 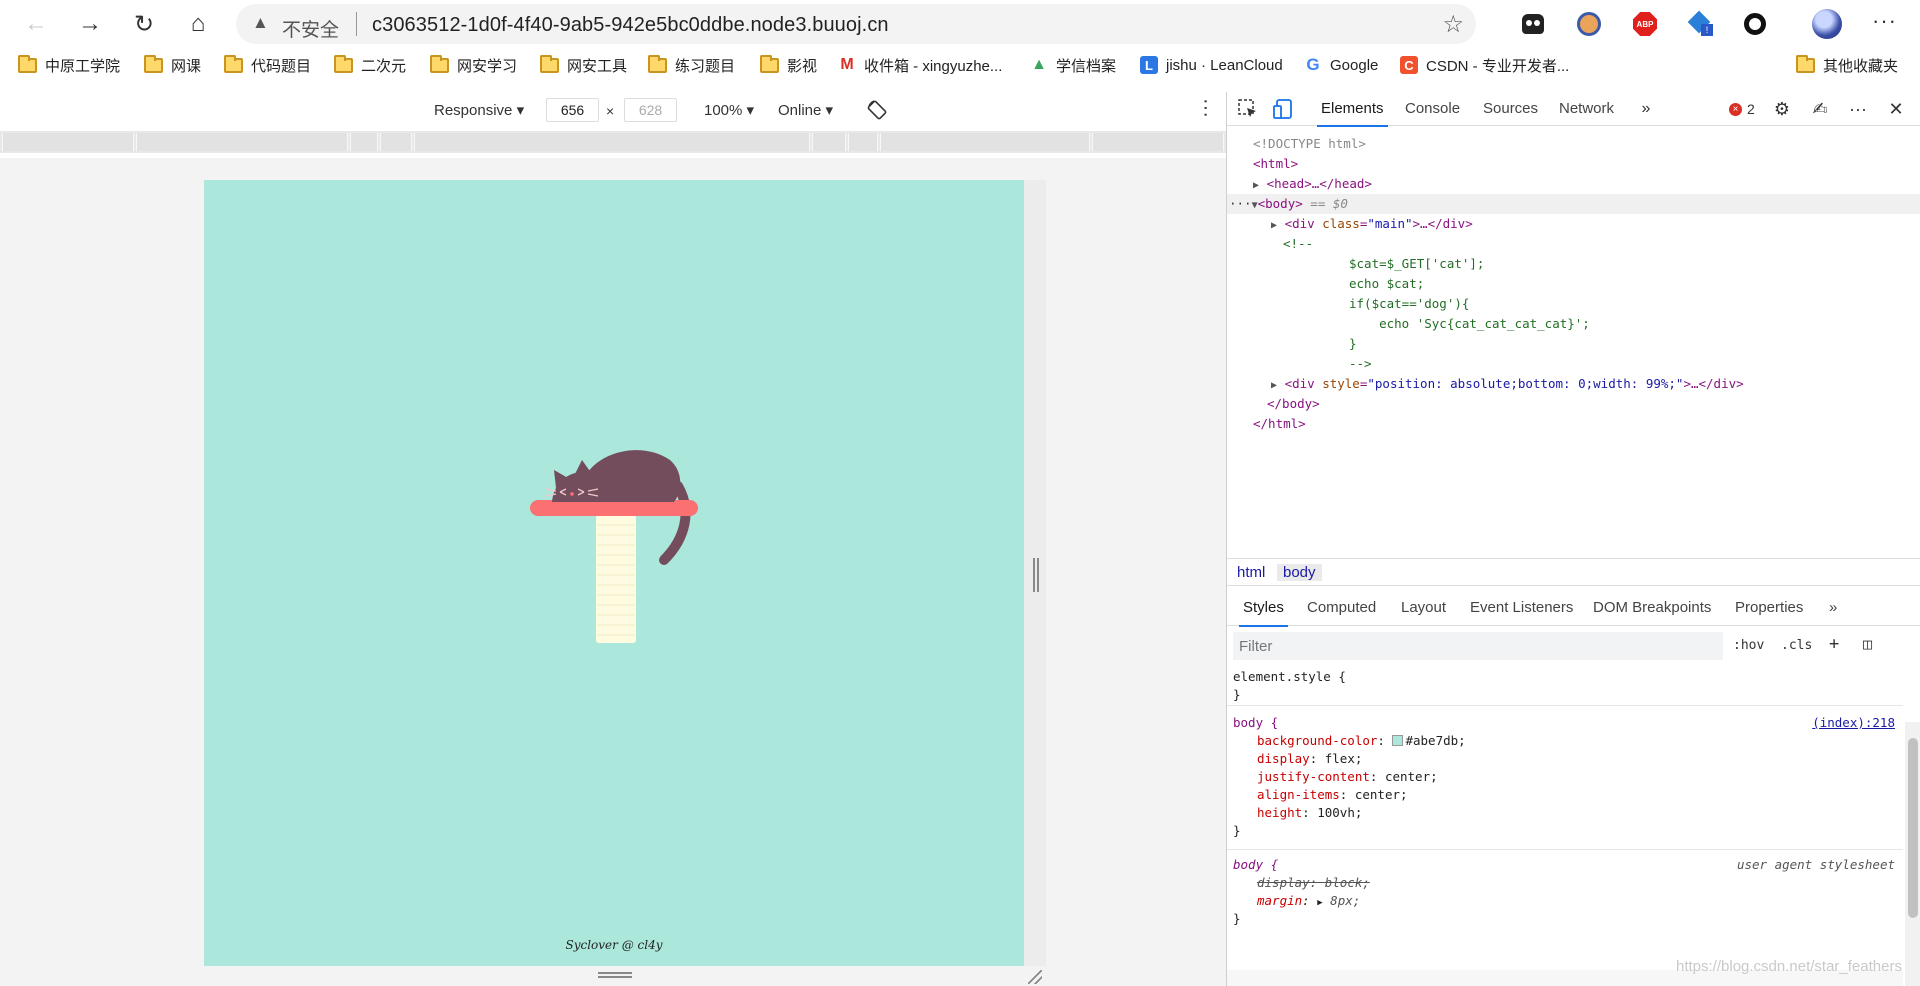 I want to click on device-mode-select: Responsive ▾, so click(x=479, y=110).